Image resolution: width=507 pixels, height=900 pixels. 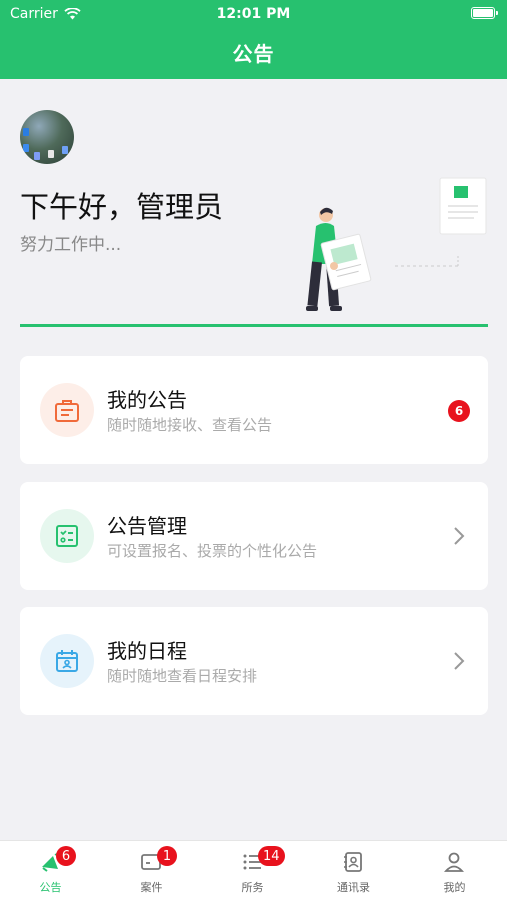 What do you see at coordinates (50, 887) in the screenshot?
I see `tab-label: 公告` at bounding box center [50, 887].